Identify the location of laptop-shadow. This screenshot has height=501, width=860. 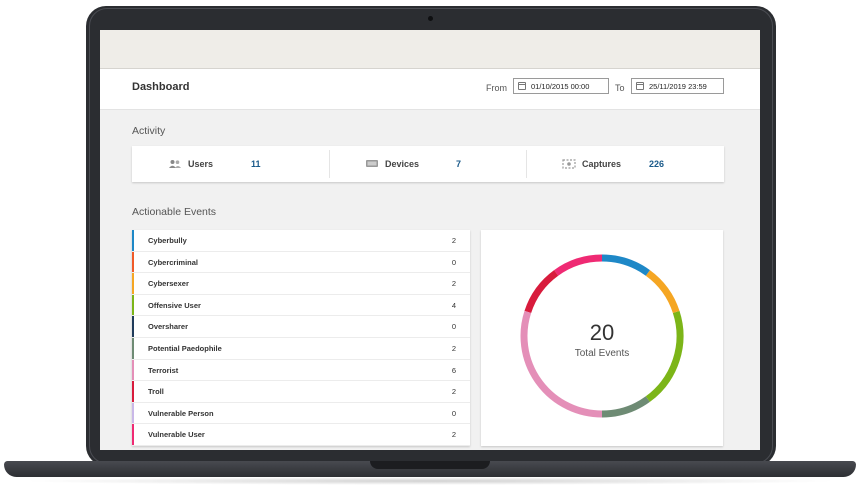
(430, 481).